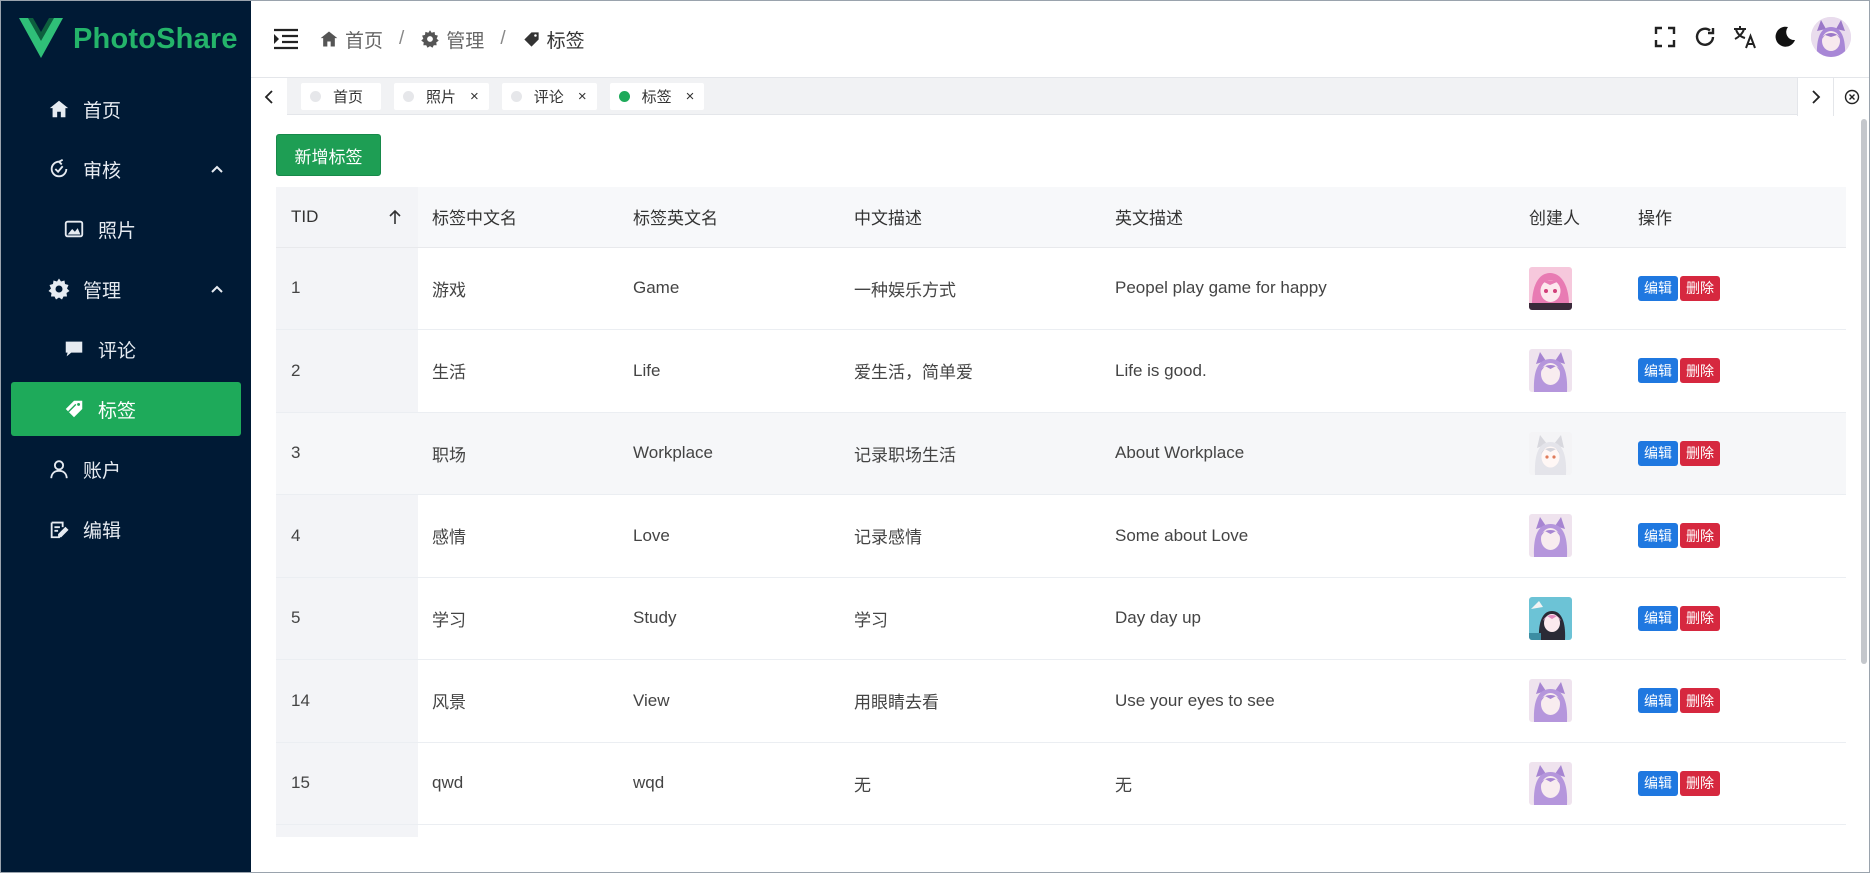 This screenshot has height=873, width=1870. I want to click on cell-tid: 1, so click(347, 288).